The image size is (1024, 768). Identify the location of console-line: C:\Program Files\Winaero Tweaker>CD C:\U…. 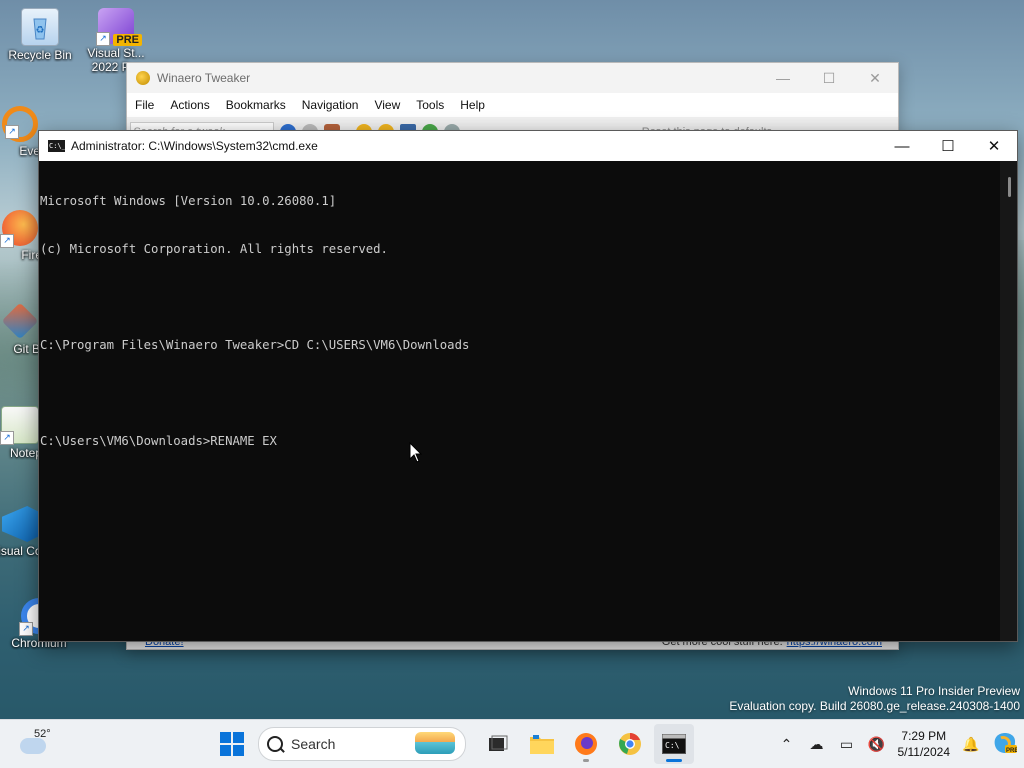
(255, 345).